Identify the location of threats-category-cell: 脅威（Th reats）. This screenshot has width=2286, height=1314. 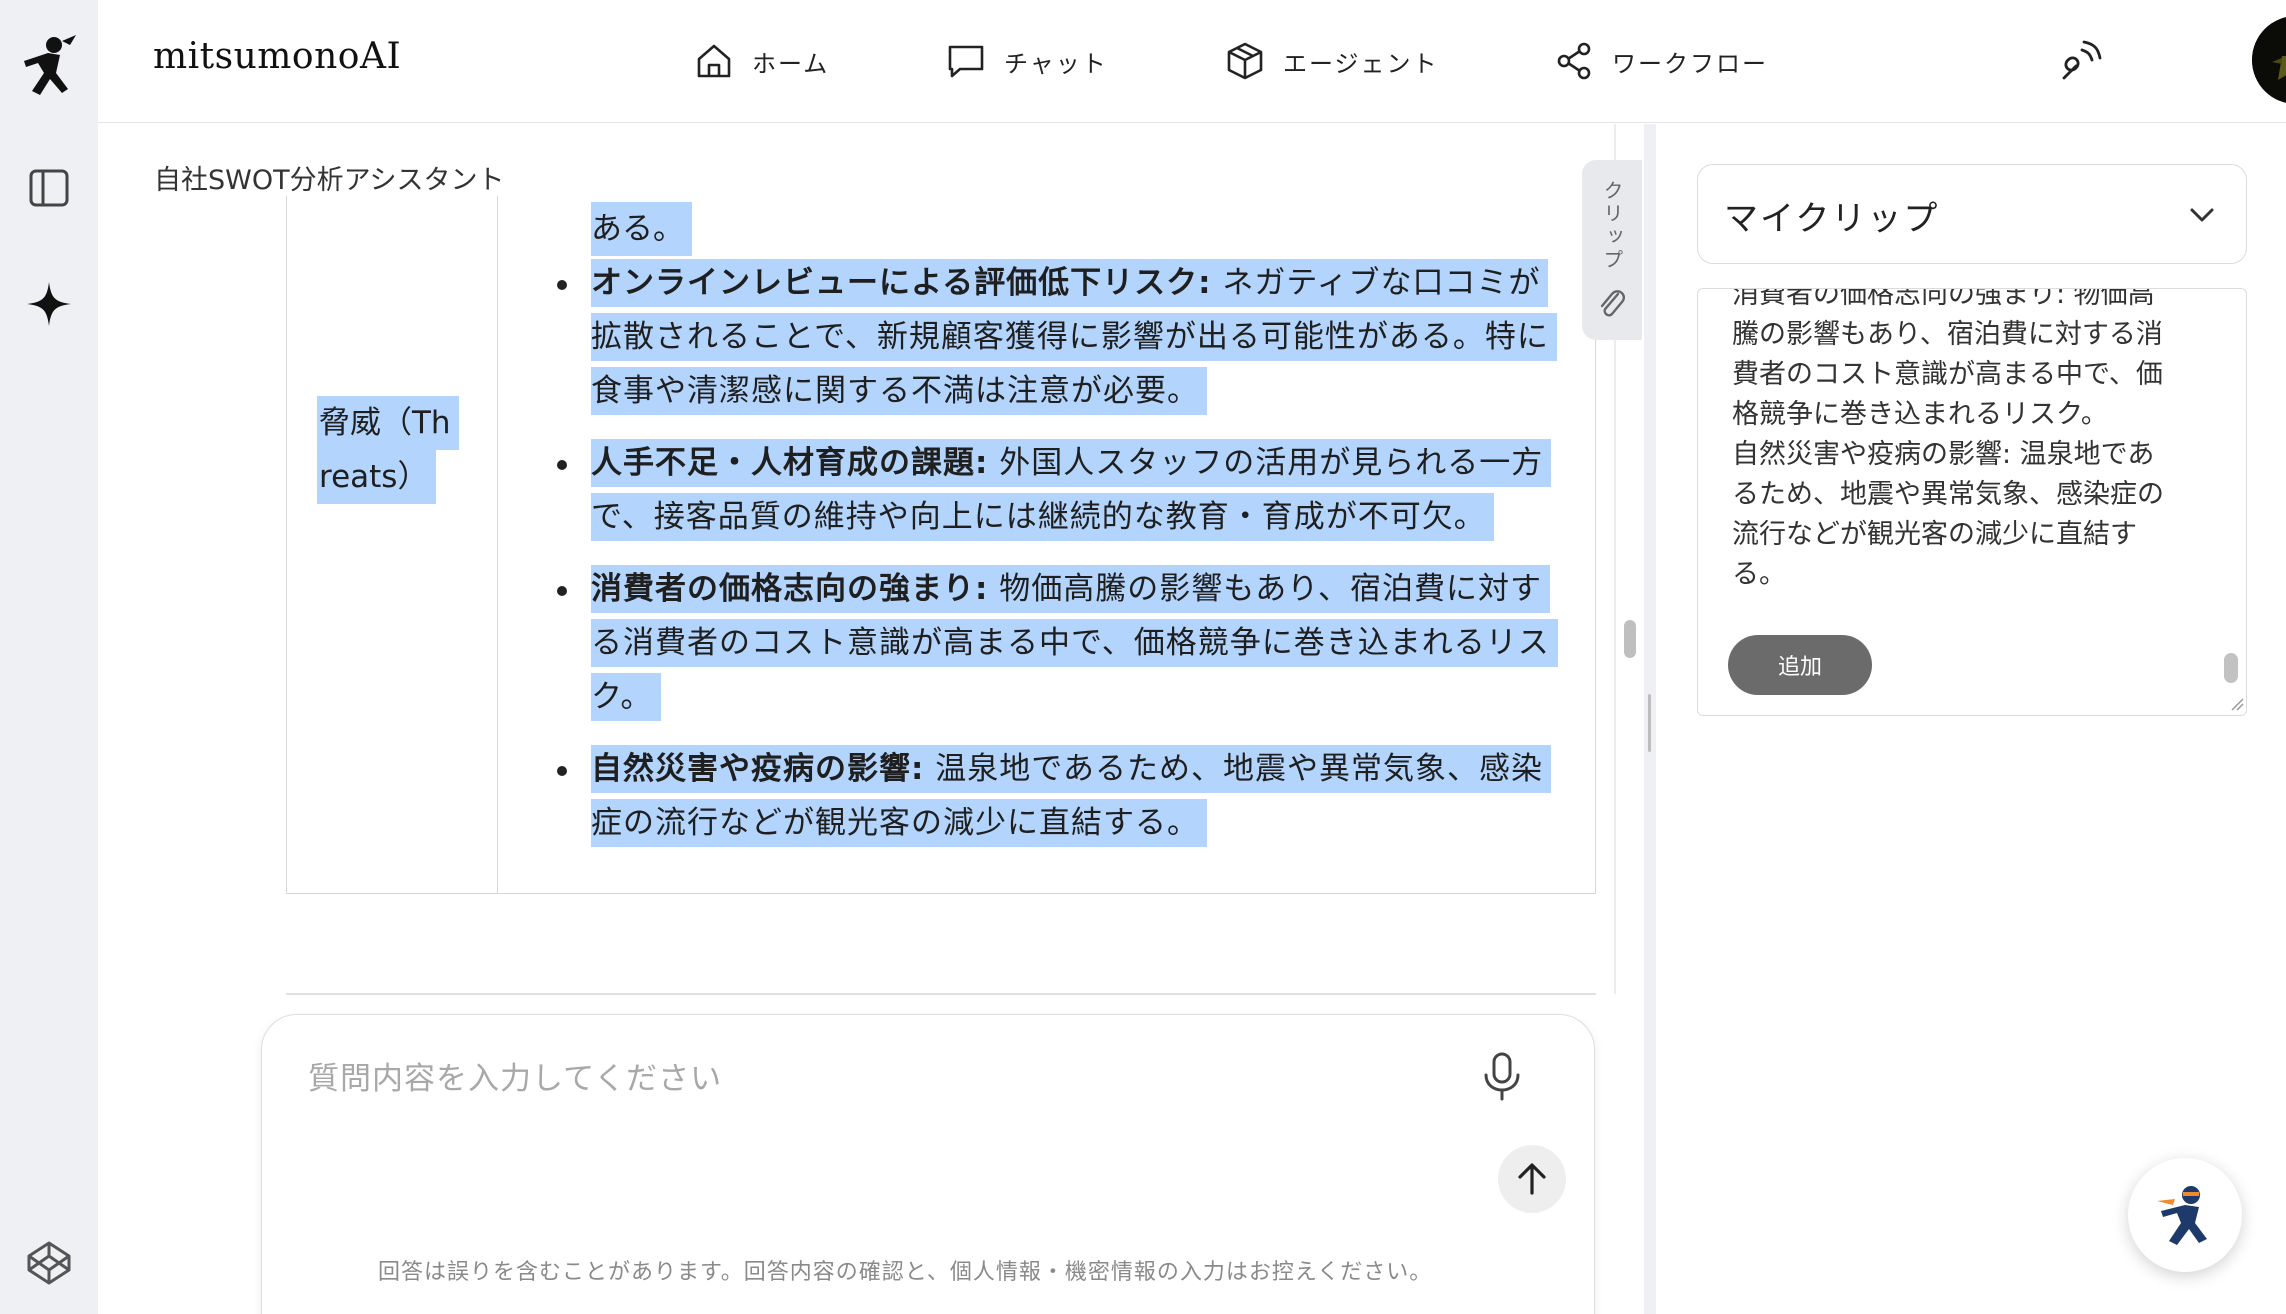
(392, 450).